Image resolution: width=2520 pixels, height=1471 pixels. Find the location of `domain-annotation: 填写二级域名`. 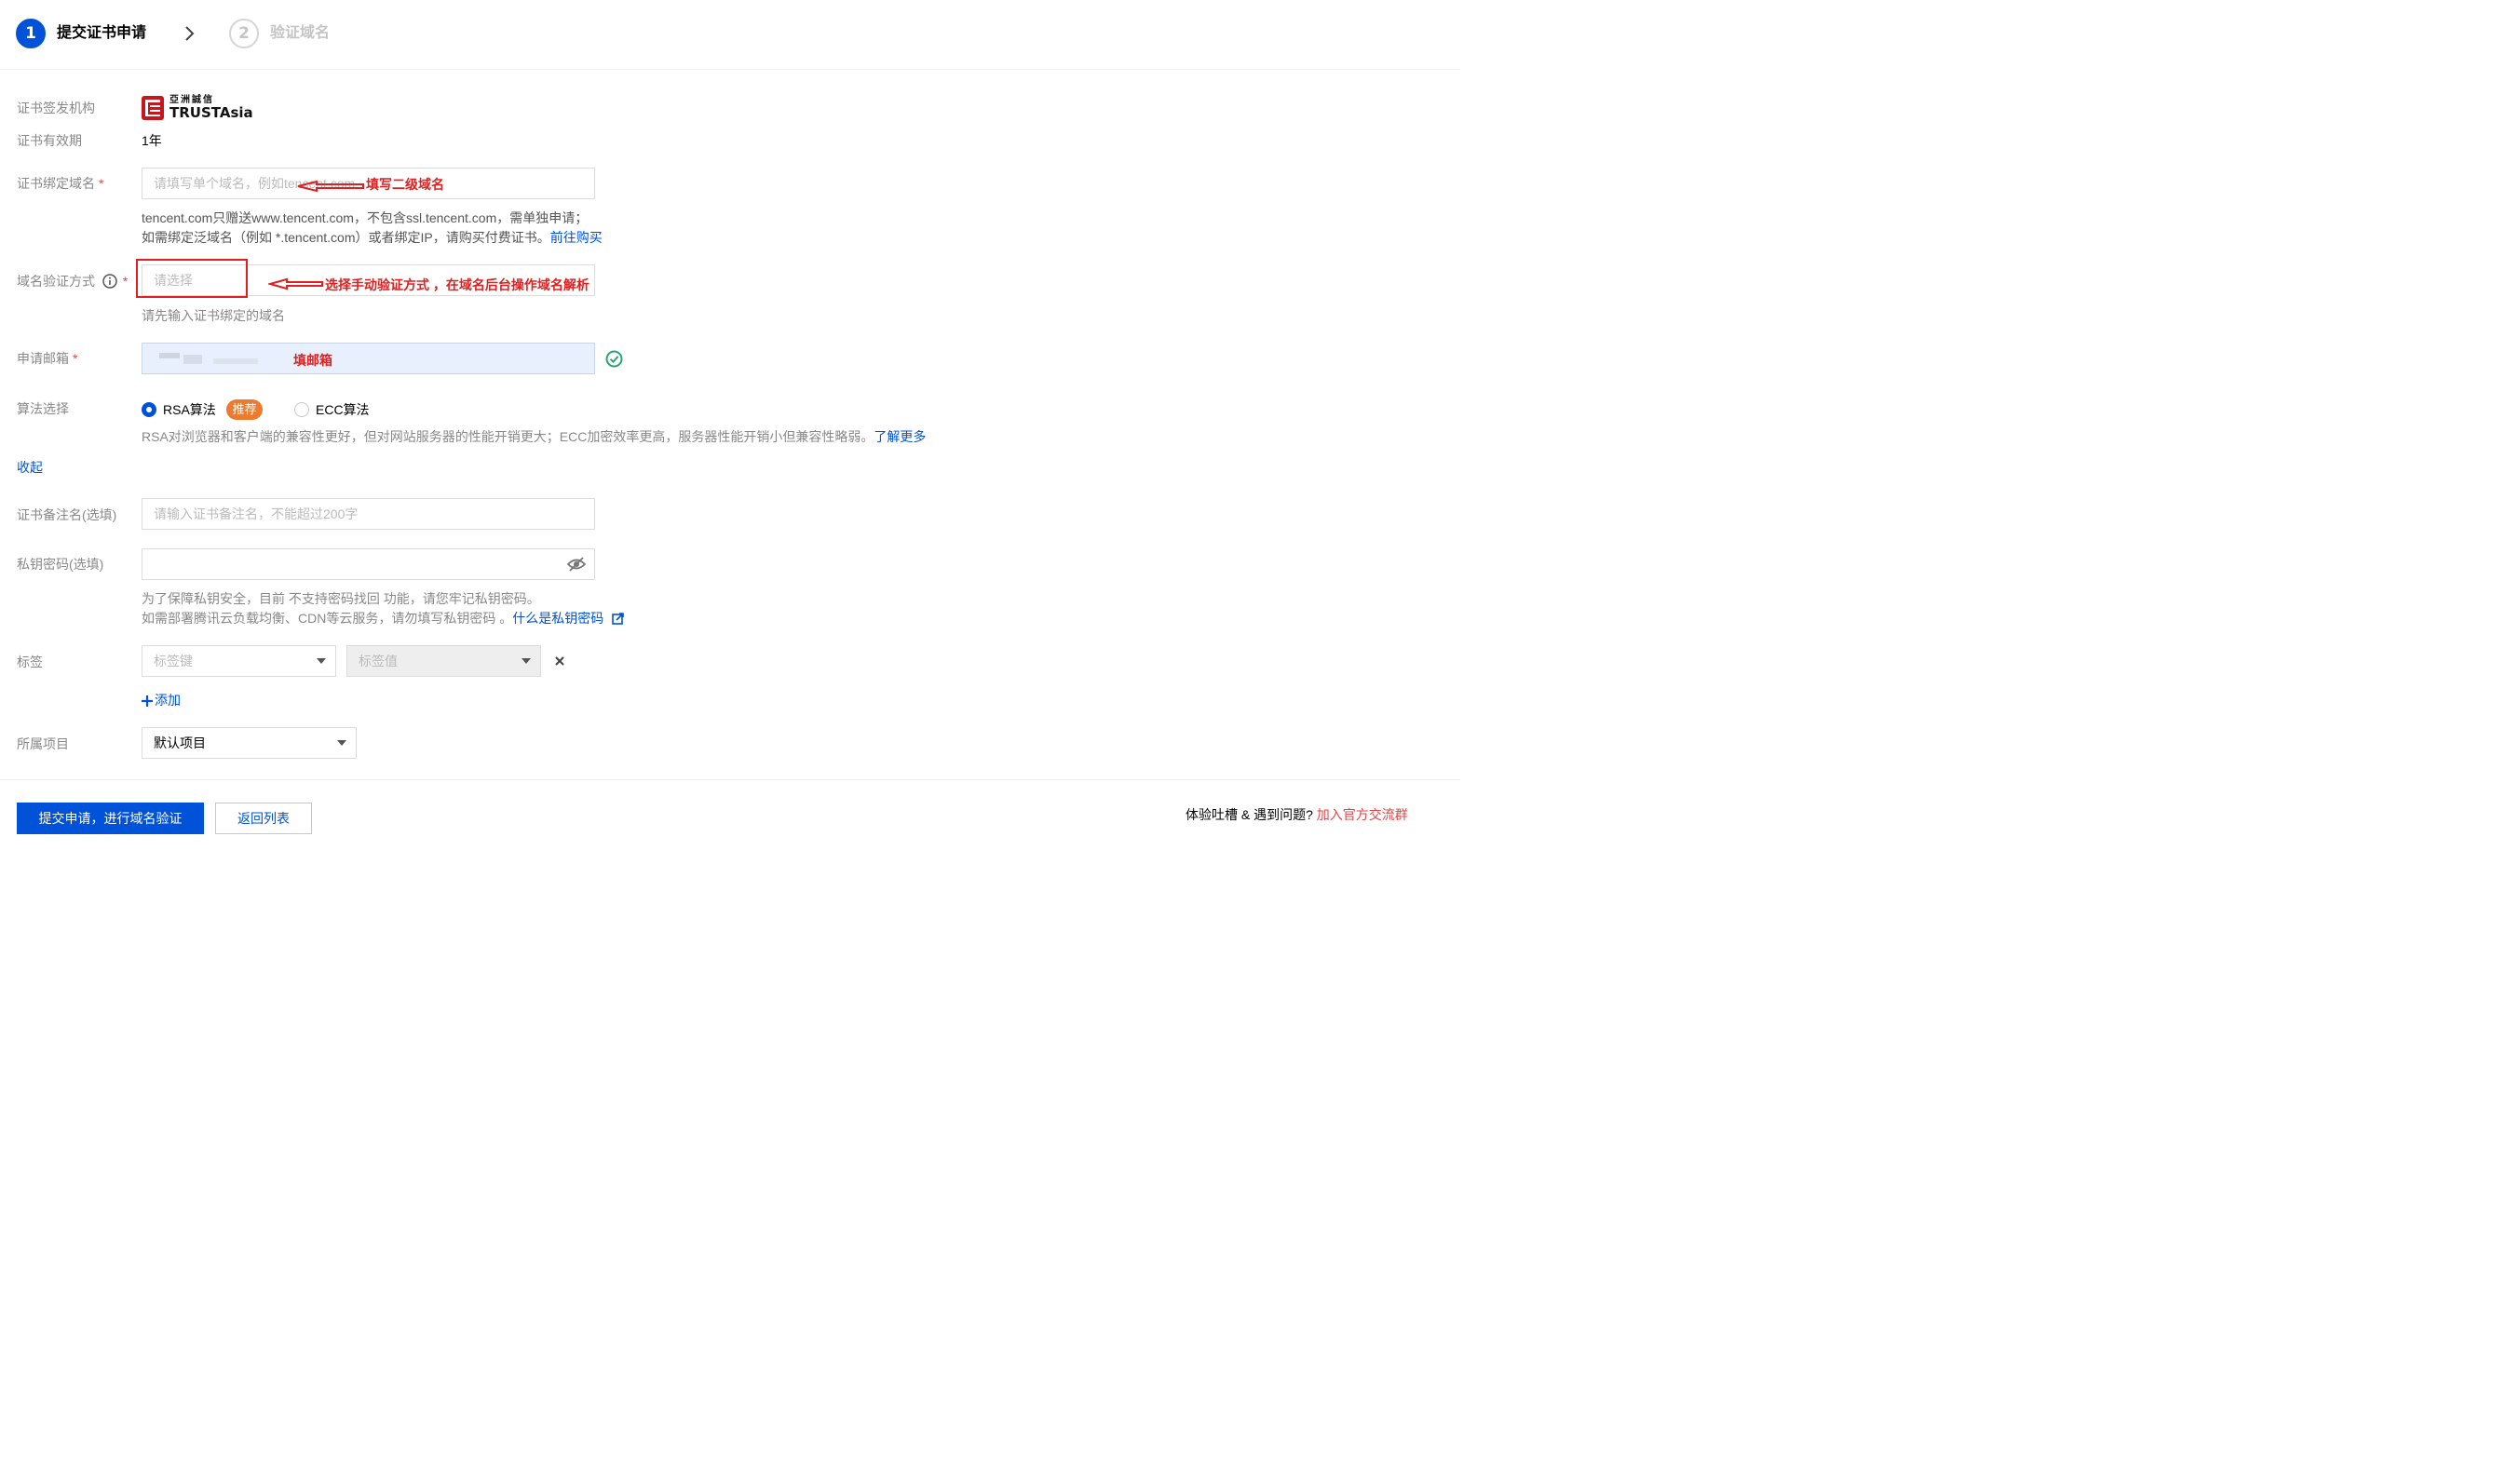

domain-annotation: 填写二级域名 is located at coordinates (405, 184).